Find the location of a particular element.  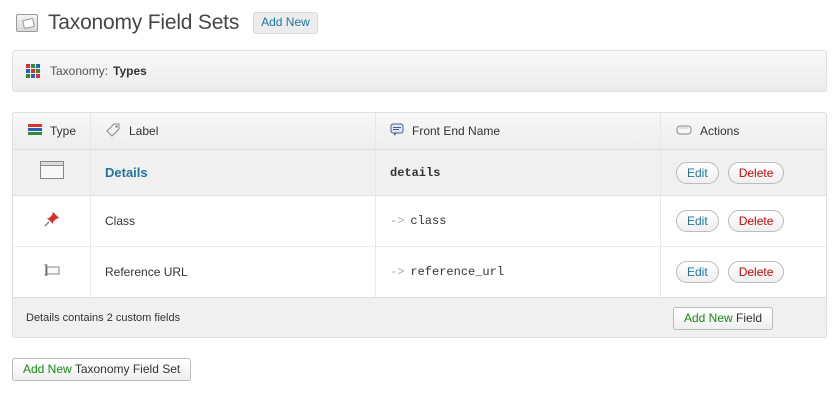

column-type-label: Type is located at coordinates (63, 131).